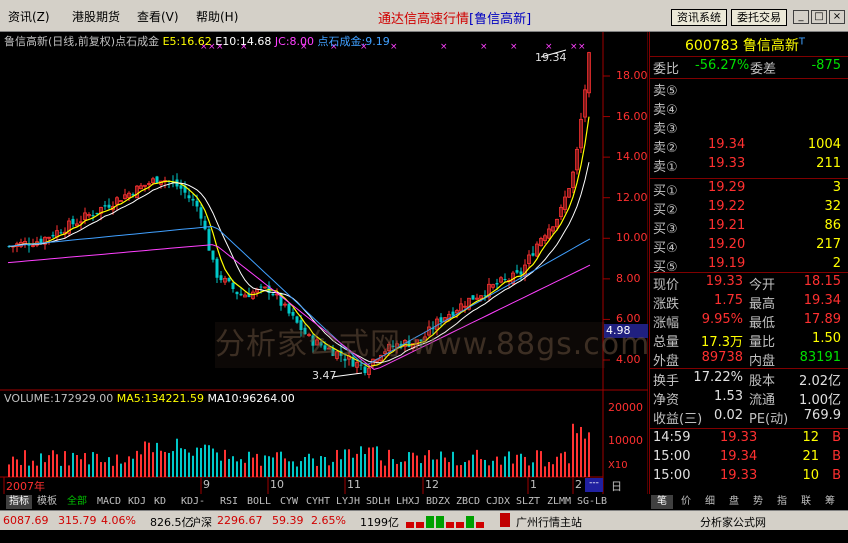 The height and width of the screenshot is (543, 848). I want to click on maximize-button: □, so click(819, 17).